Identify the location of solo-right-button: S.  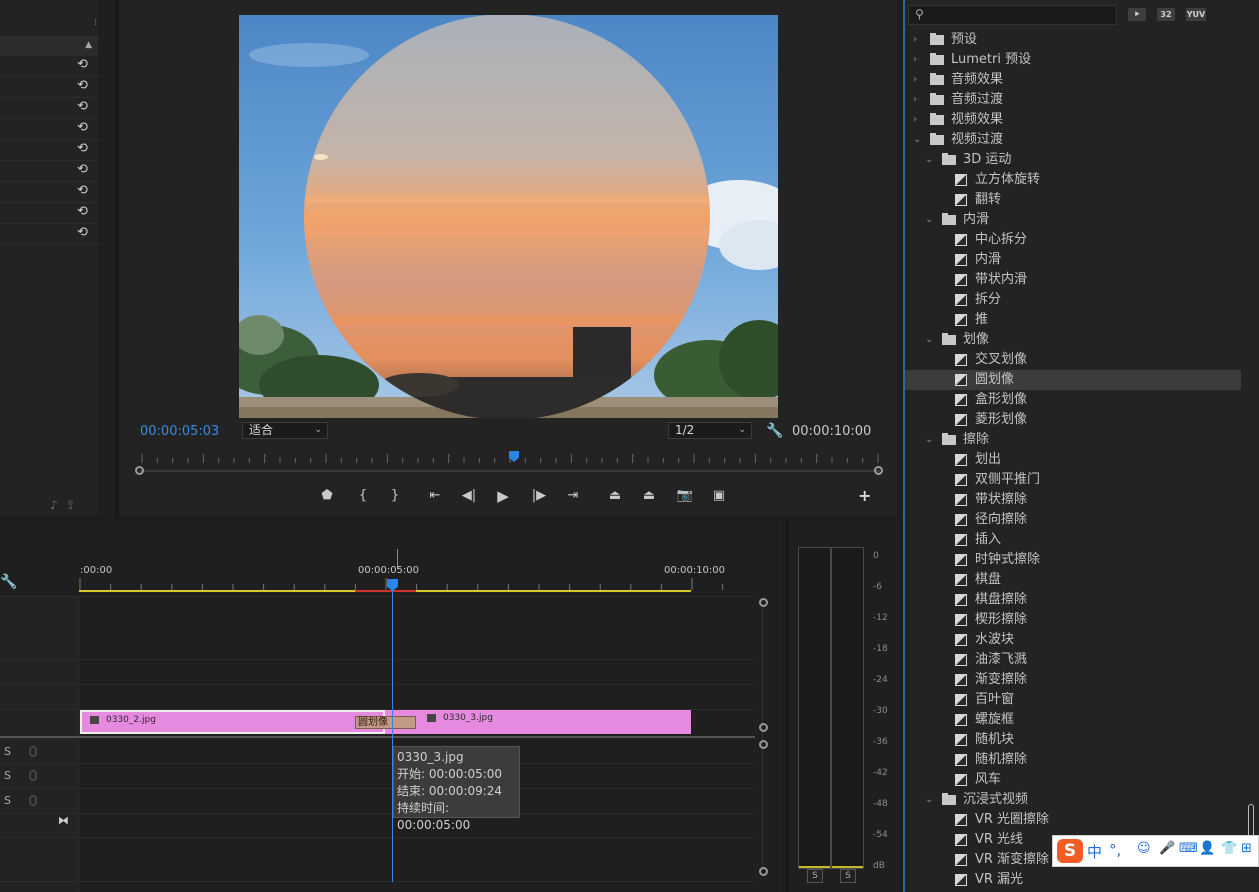
(848, 876).